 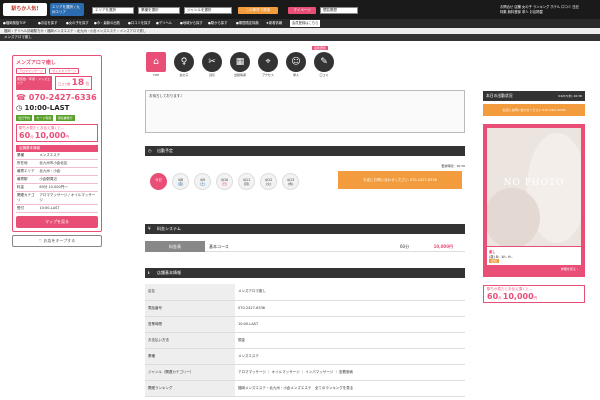 What do you see at coordinates (139, 23) in the screenshot?
I see `nav-item: ●口コミを探す` at bounding box center [139, 23].